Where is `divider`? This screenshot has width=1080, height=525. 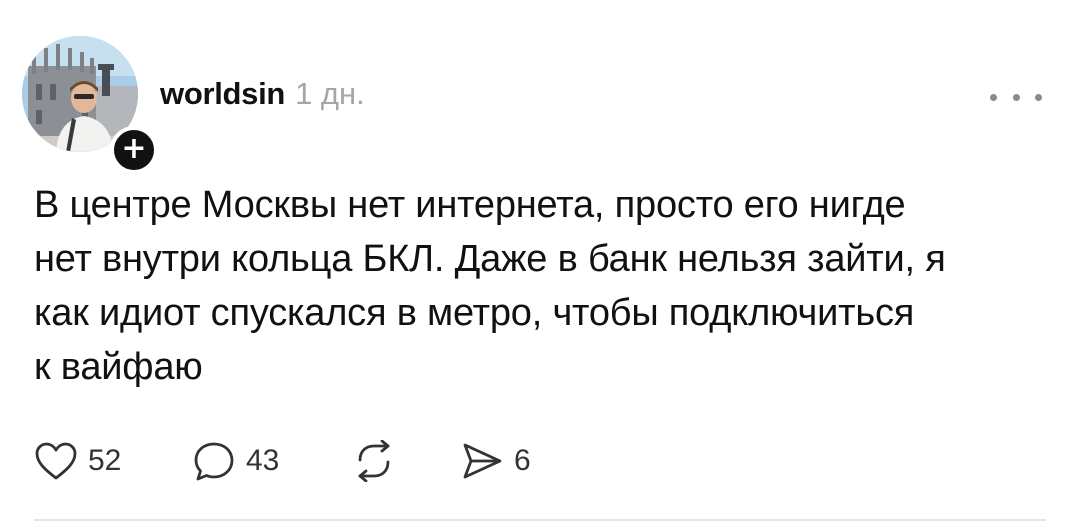
divider is located at coordinates (540, 520).